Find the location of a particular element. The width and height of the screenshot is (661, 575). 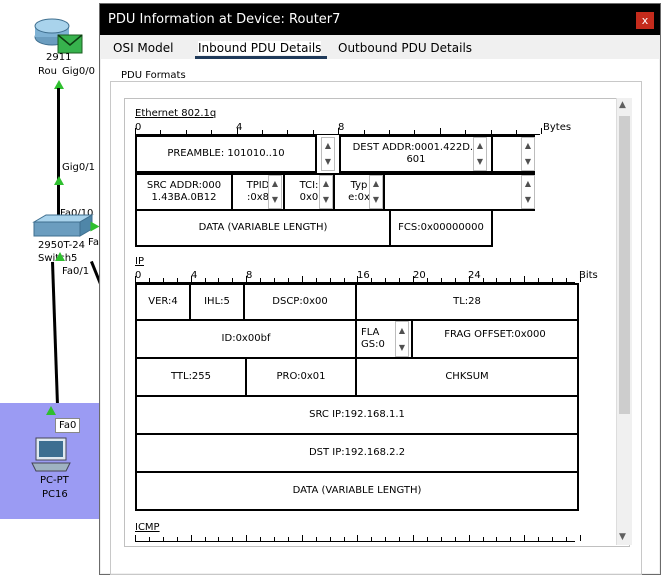

eth-type-cont-spinner: ▲ ▼ is located at coordinates (528, 192).